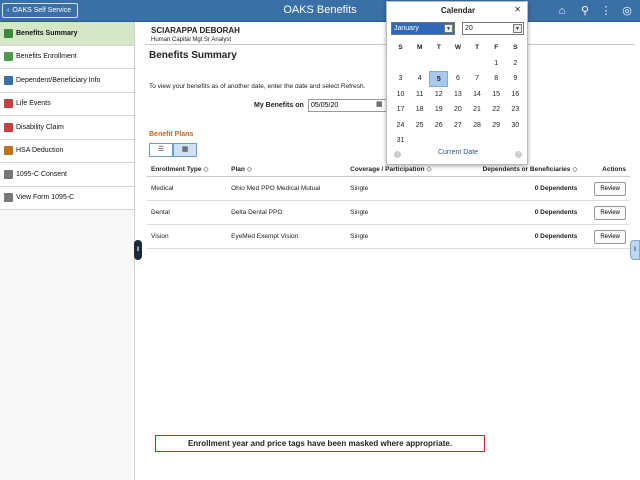  Describe the element at coordinates (605, 169) in the screenshot. I see `column-header: Actions` at that location.